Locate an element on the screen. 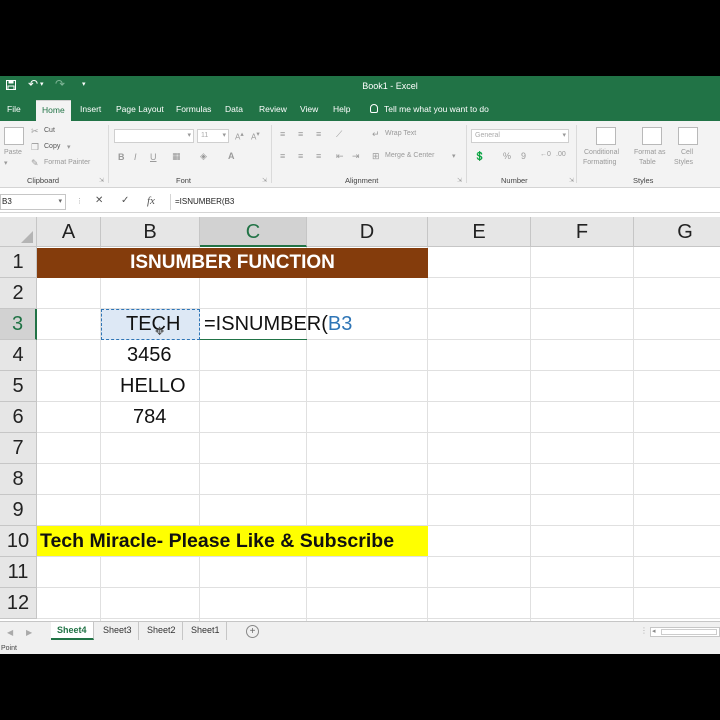 This screenshot has height=720, width=720. decrease-font-icon: A▾ is located at coordinates (255, 136).